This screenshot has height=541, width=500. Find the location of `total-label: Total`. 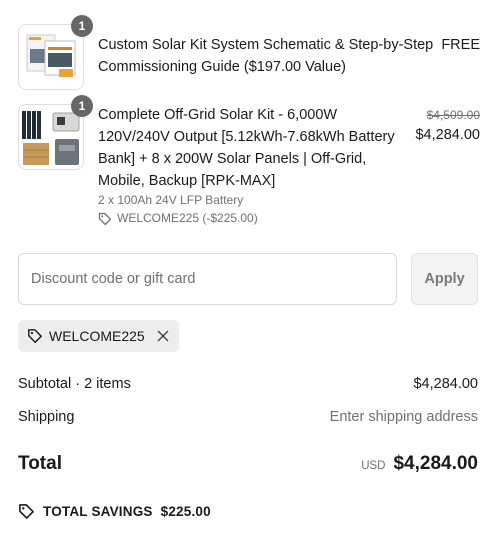

total-label: Total is located at coordinates (40, 463).